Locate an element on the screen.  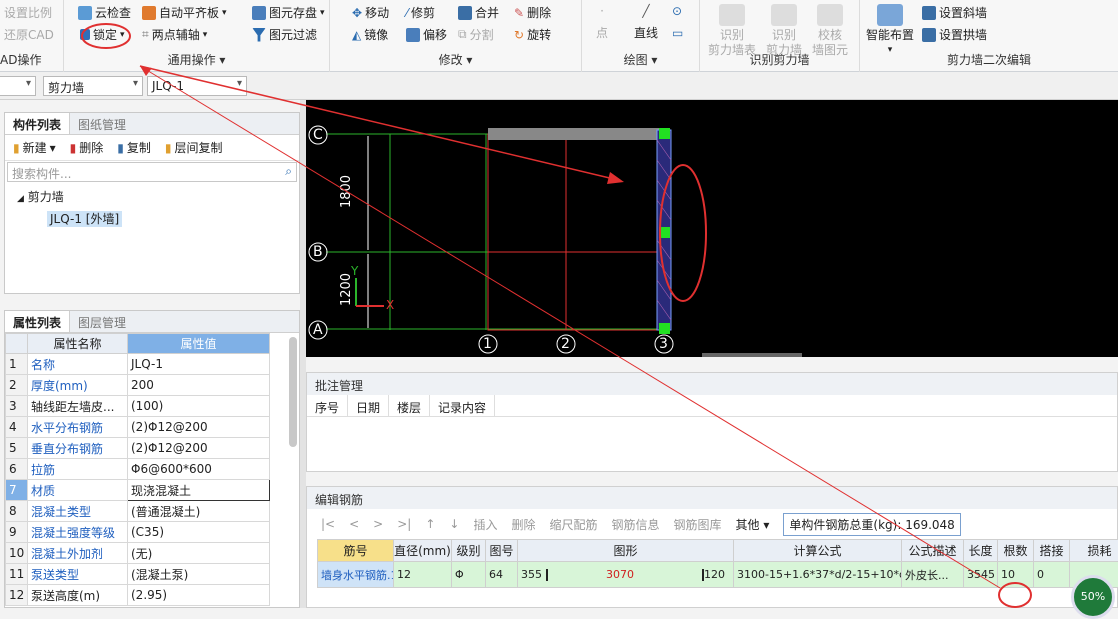
split-button: ⧉分割 is located at coordinates (476, 34).